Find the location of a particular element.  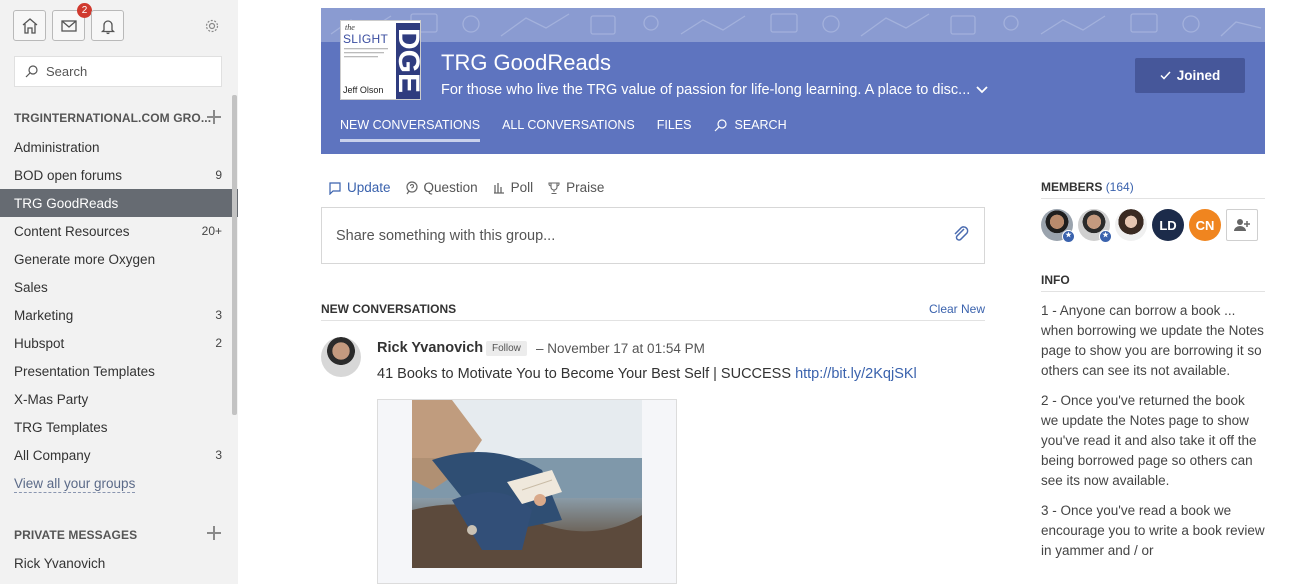

group-label: BOD open forums is located at coordinates (68, 175).